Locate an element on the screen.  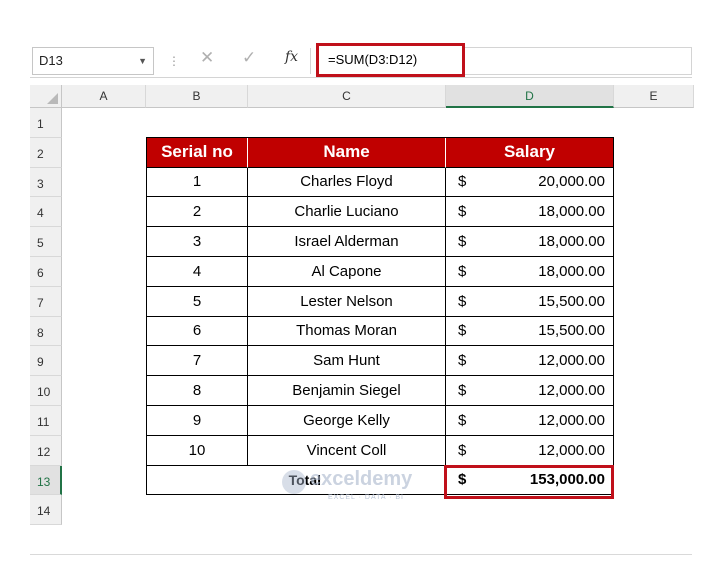
row-header-13: 13 is located at coordinates (46, 480).